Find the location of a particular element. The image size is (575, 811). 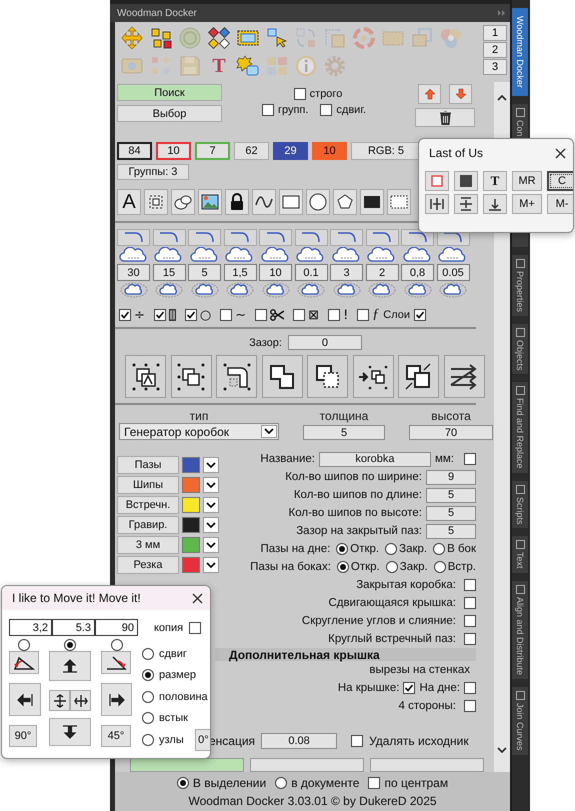

thickness-field: 5 is located at coordinates (344, 432).